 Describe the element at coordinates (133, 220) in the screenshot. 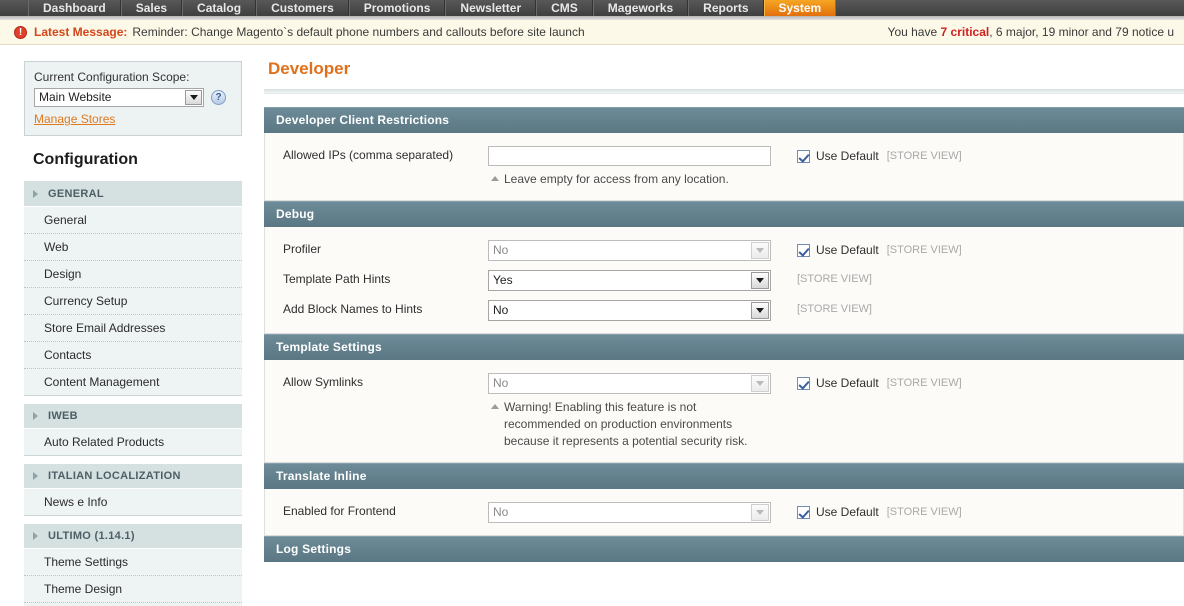

I see `sidebar-item-general: General` at that location.